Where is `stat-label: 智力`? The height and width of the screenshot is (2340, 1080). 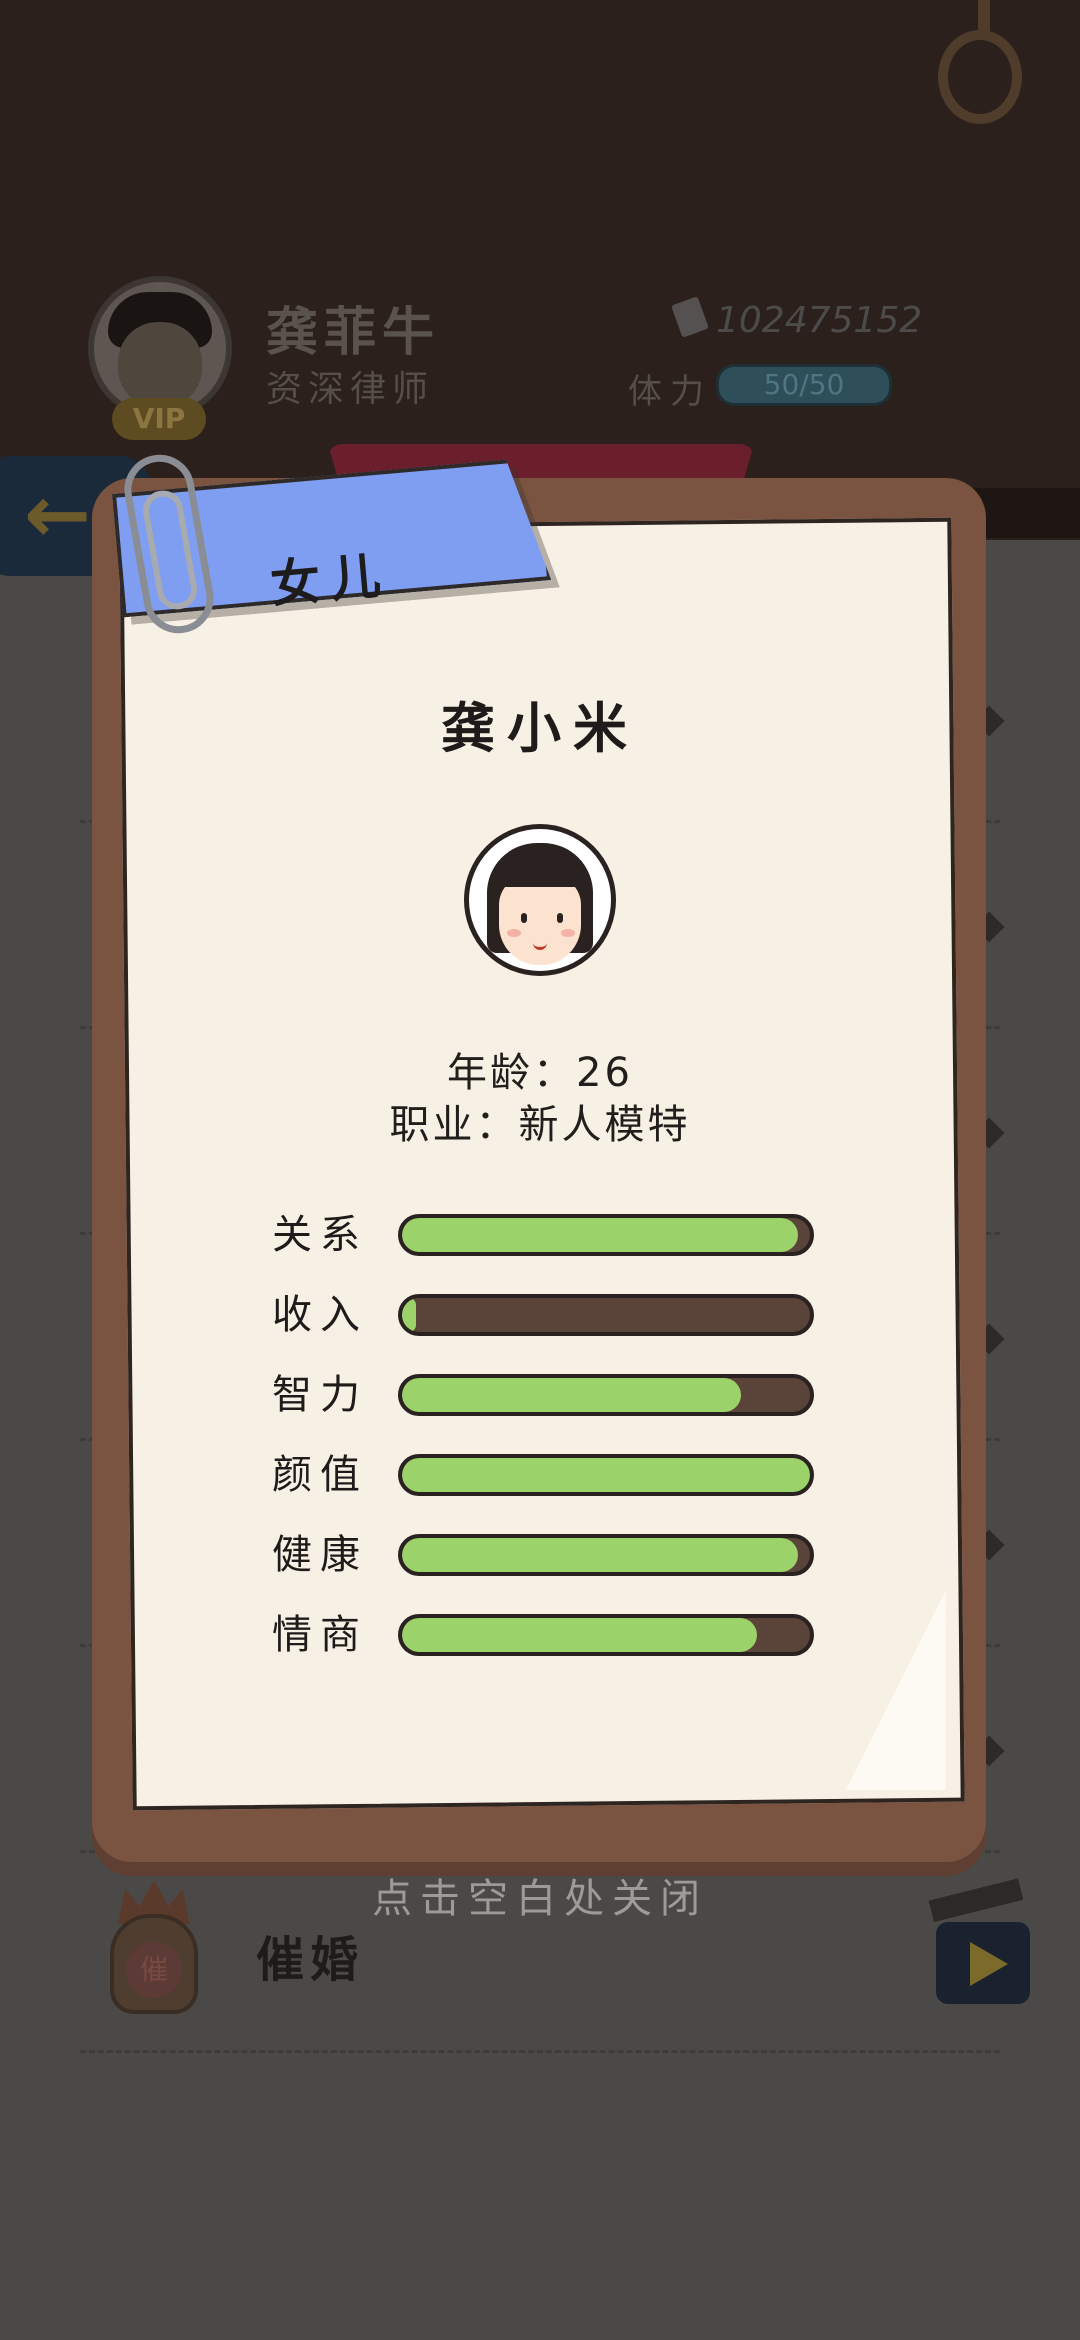
stat-label: 智力 is located at coordinates (320, 1395).